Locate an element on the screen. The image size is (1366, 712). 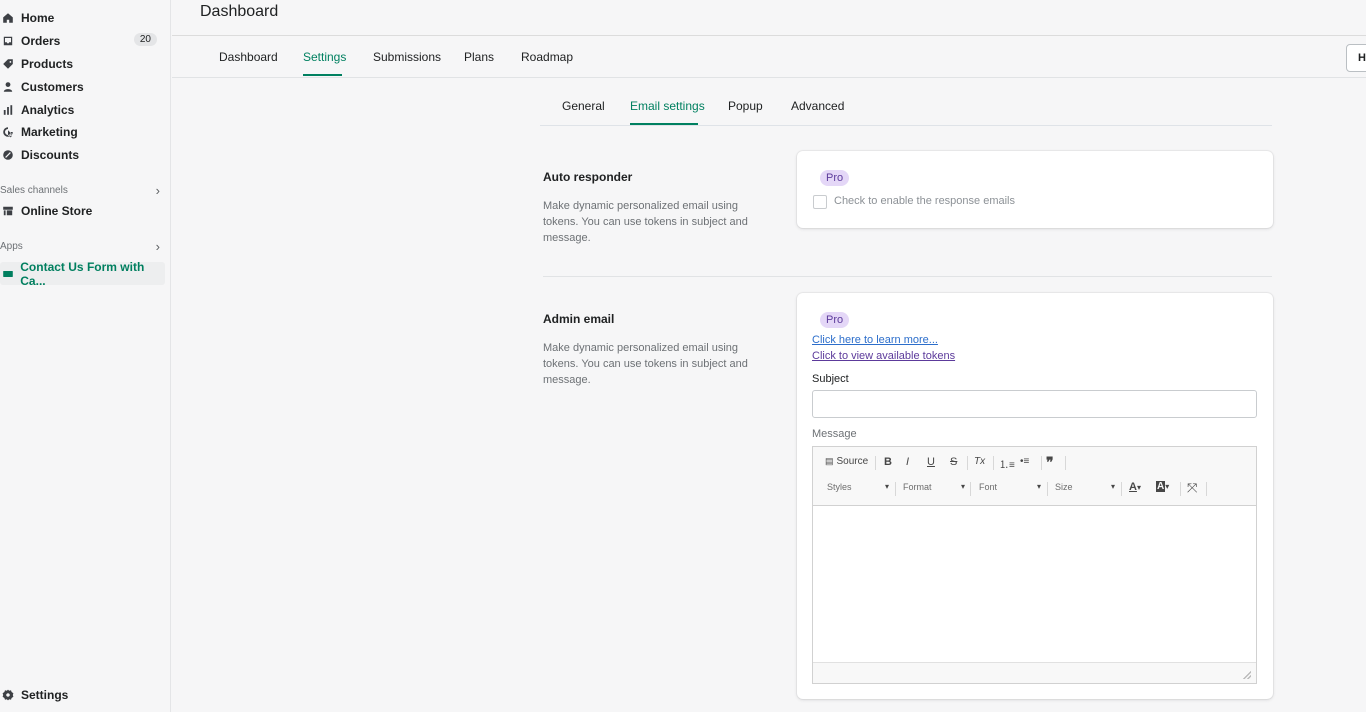
source-button: ▤ Source is located at coordinates (846, 461).